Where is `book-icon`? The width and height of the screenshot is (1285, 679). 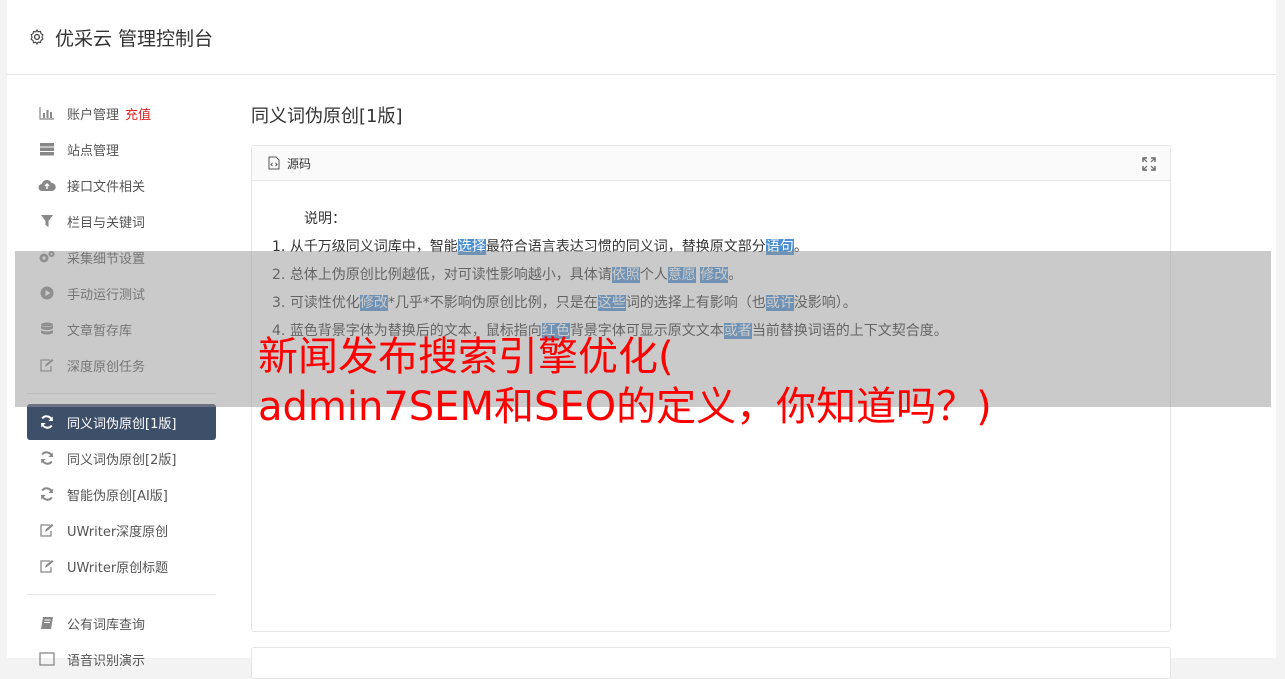
book-icon is located at coordinates (47, 623).